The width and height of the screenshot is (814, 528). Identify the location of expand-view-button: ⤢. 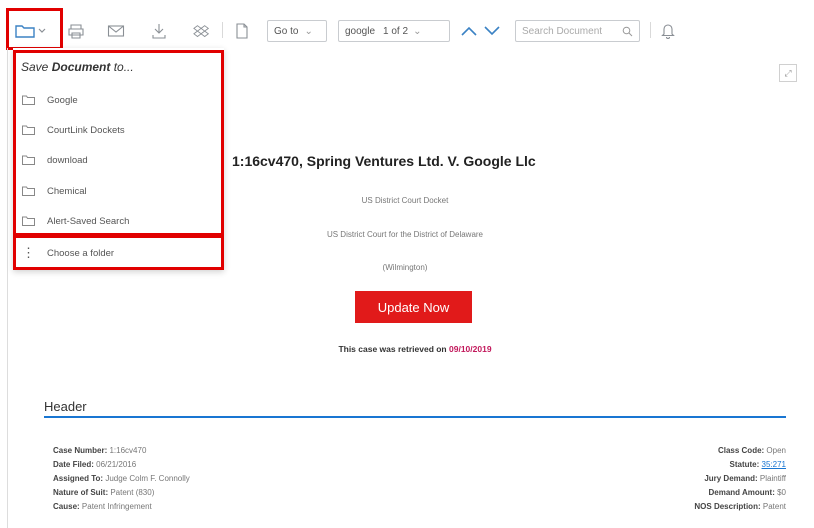
(788, 73).